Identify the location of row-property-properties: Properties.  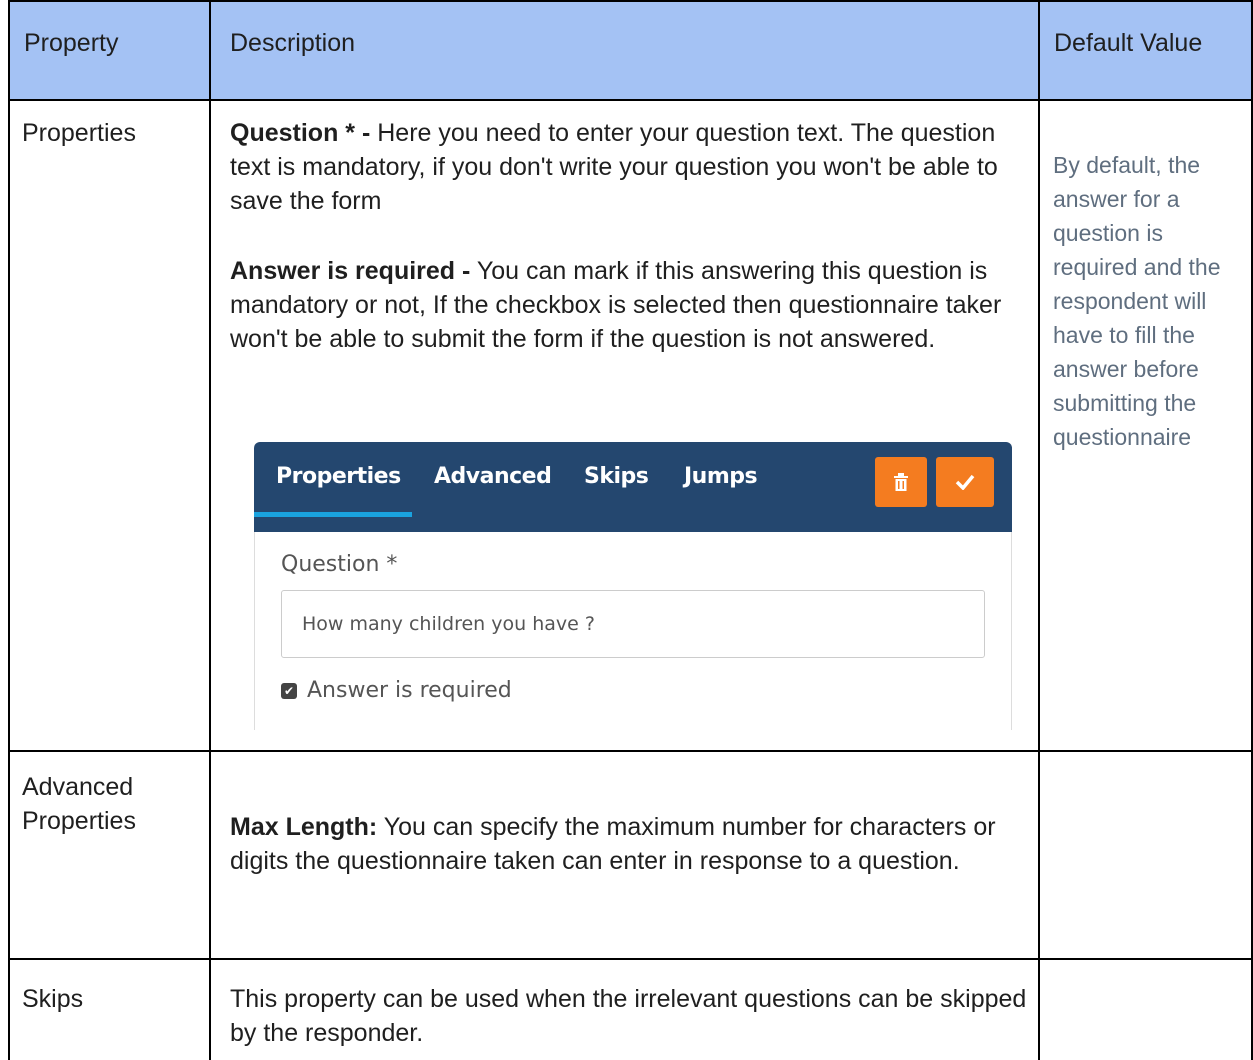
(79, 133).